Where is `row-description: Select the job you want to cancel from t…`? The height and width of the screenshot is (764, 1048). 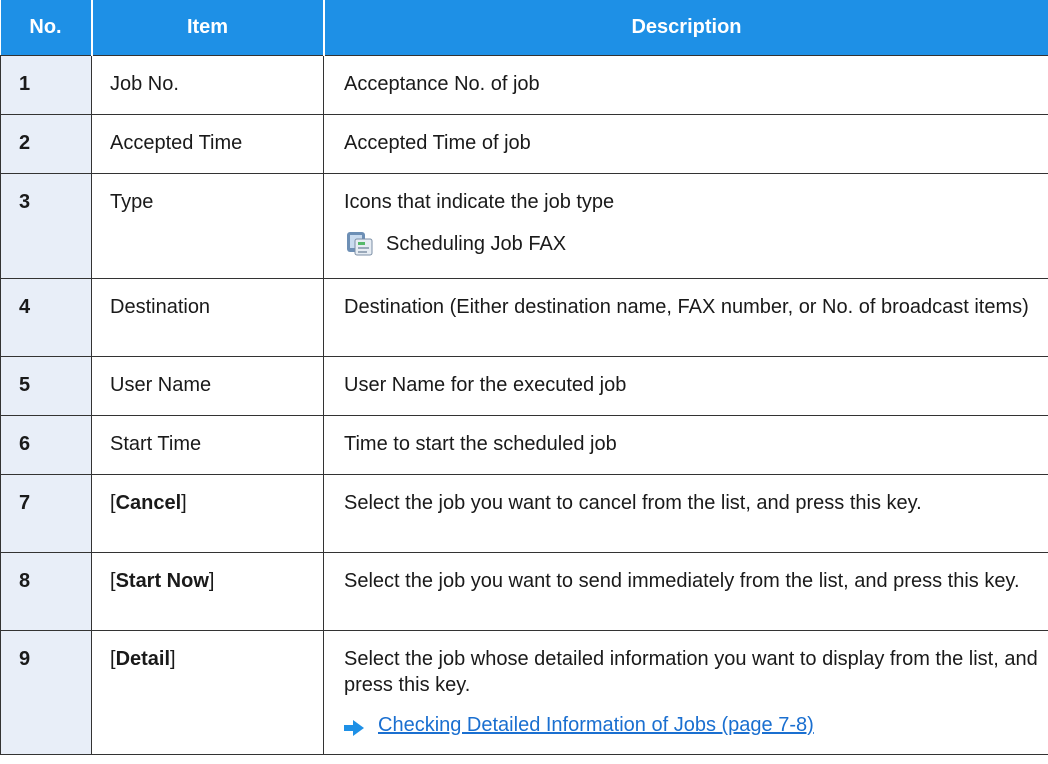 row-description: Select the job you want to cancel from t… is located at coordinates (633, 503).